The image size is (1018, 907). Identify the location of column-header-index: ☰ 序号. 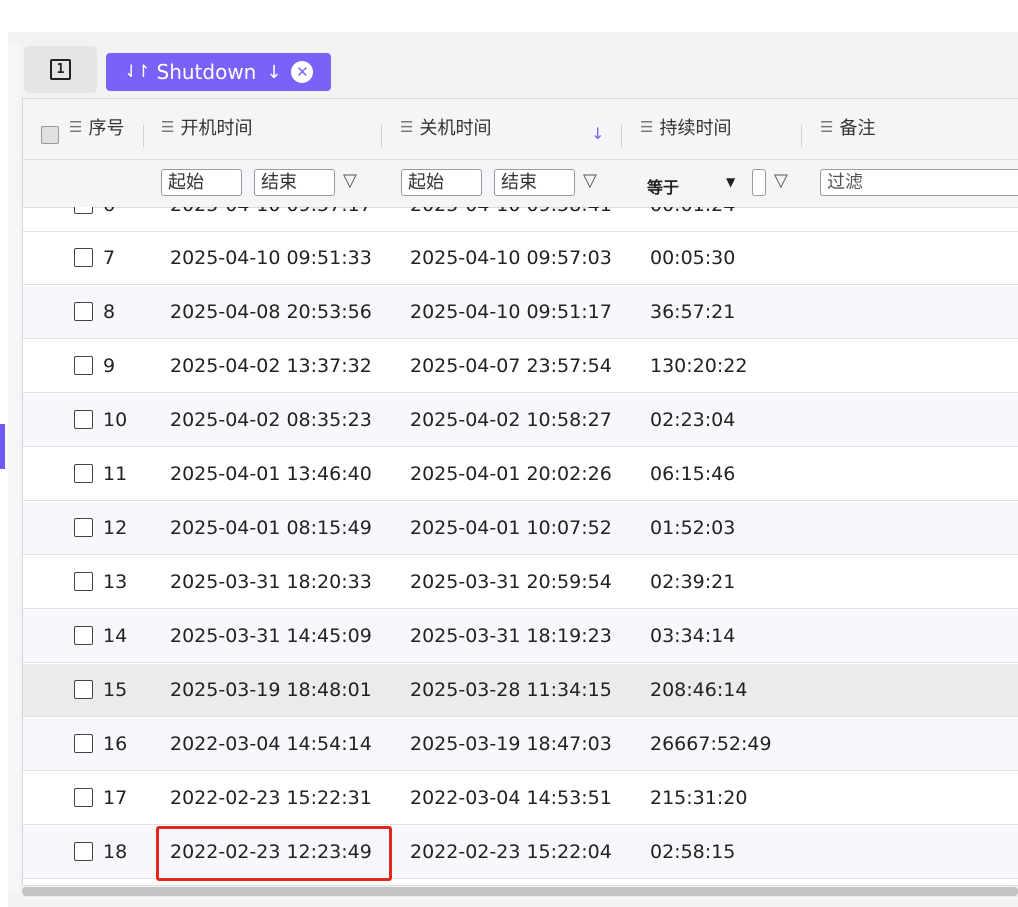
(96, 127).